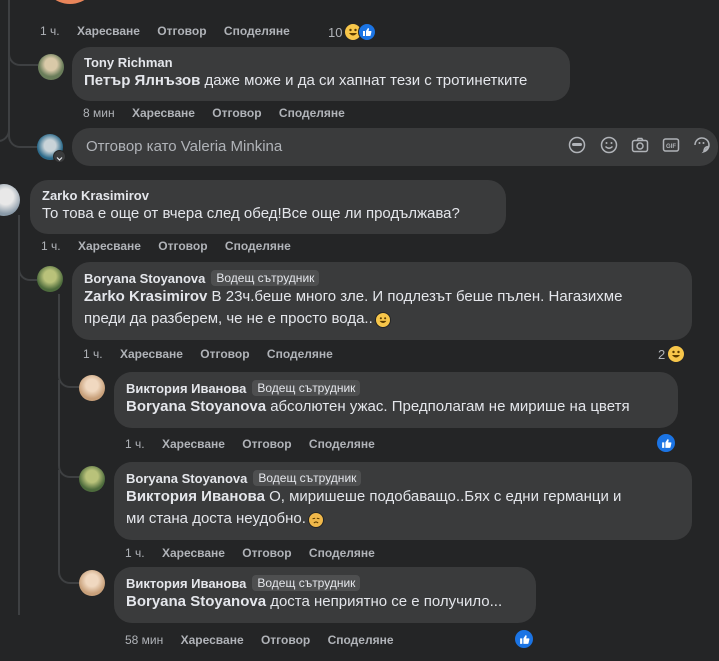  What do you see at coordinates (268, 195) in the screenshot?
I see `comment-author: Zarko Krasimirov` at bounding box center [268, 195].